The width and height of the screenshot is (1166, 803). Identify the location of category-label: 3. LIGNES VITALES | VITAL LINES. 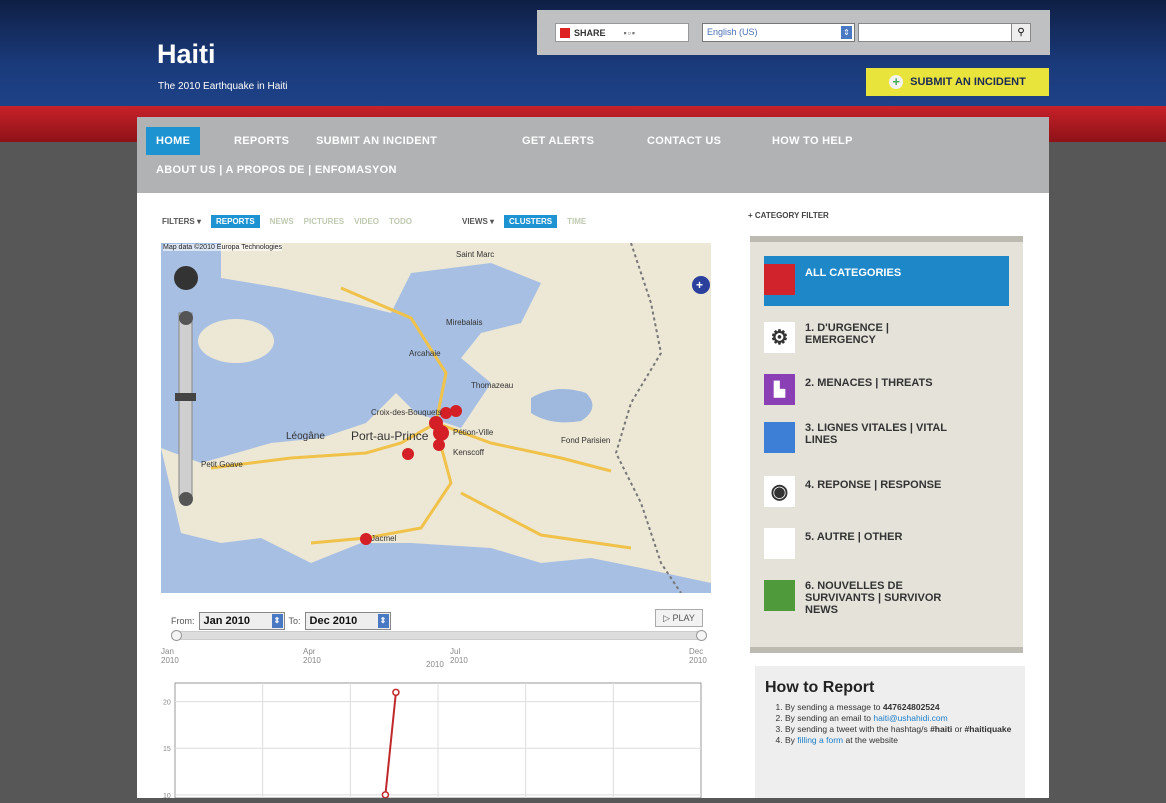
(876, 434).